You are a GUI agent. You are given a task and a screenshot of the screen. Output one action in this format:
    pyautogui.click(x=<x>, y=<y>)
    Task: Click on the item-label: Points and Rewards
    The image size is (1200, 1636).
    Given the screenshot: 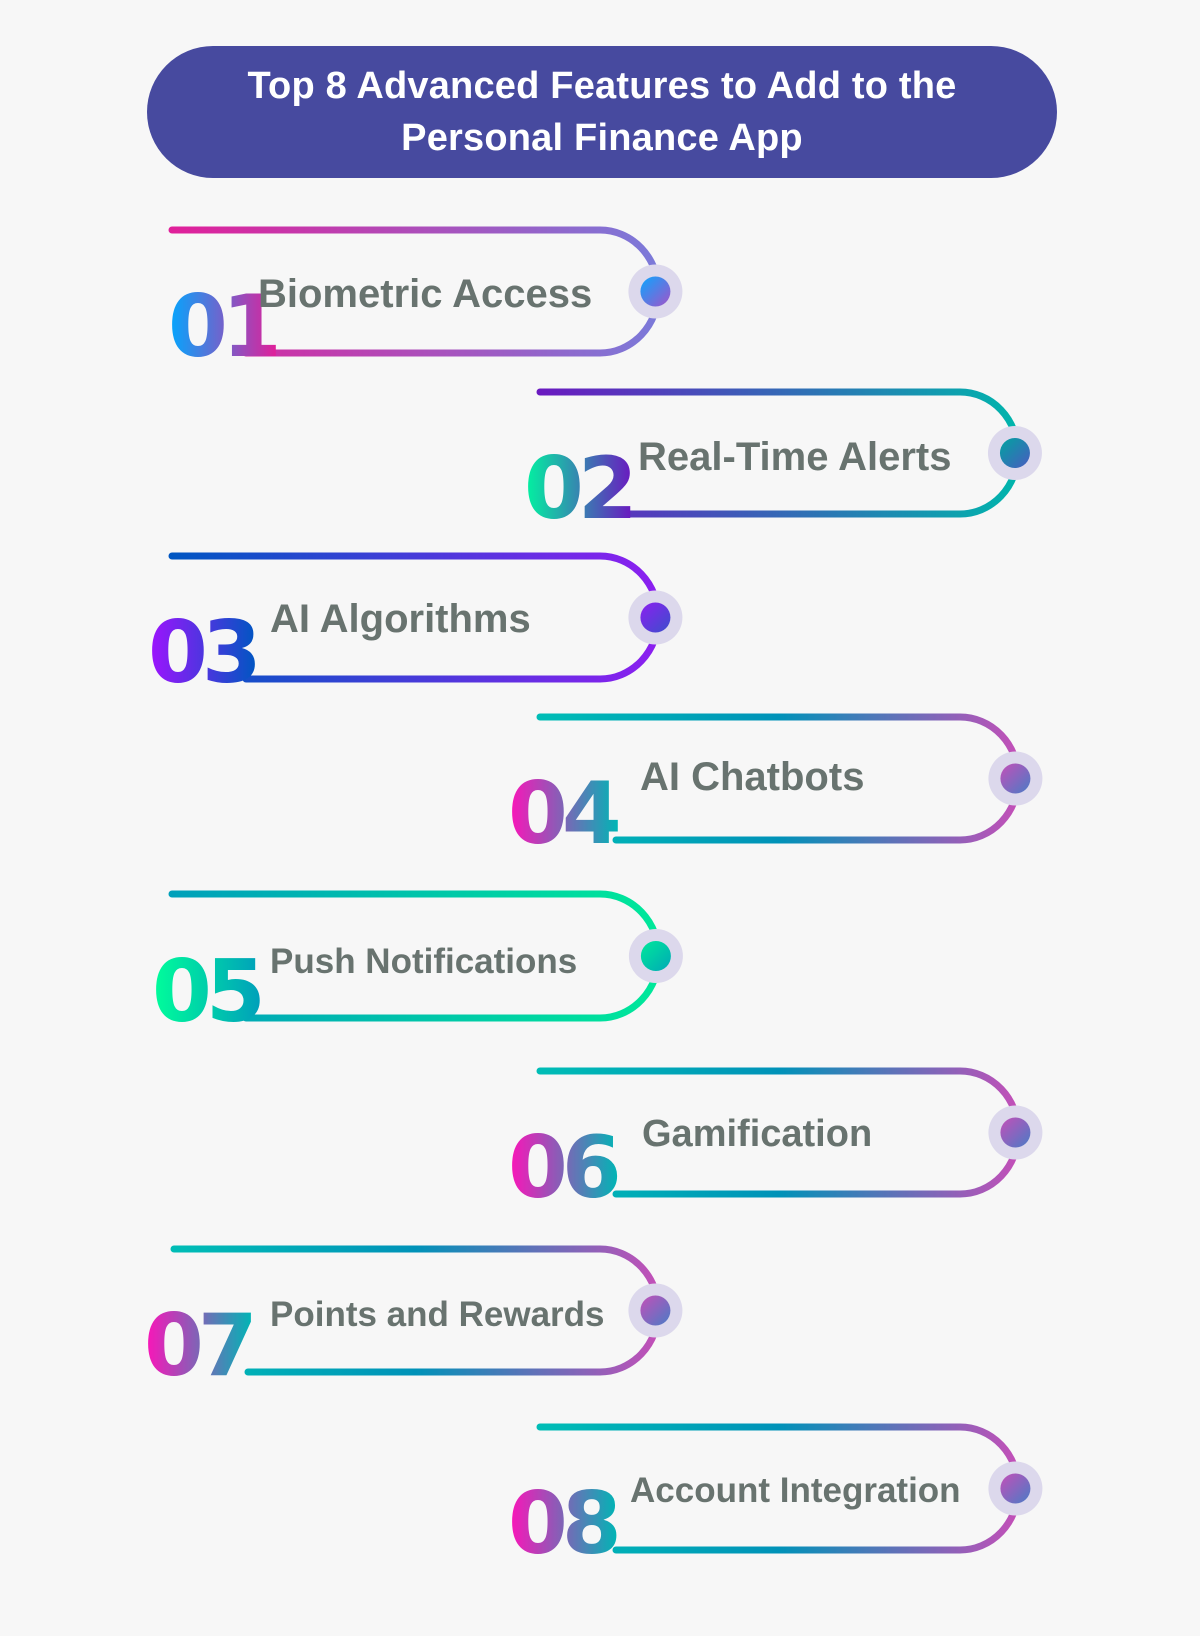 What is the action you would take?
    pyautogui.click(x=437, y=1314)
    